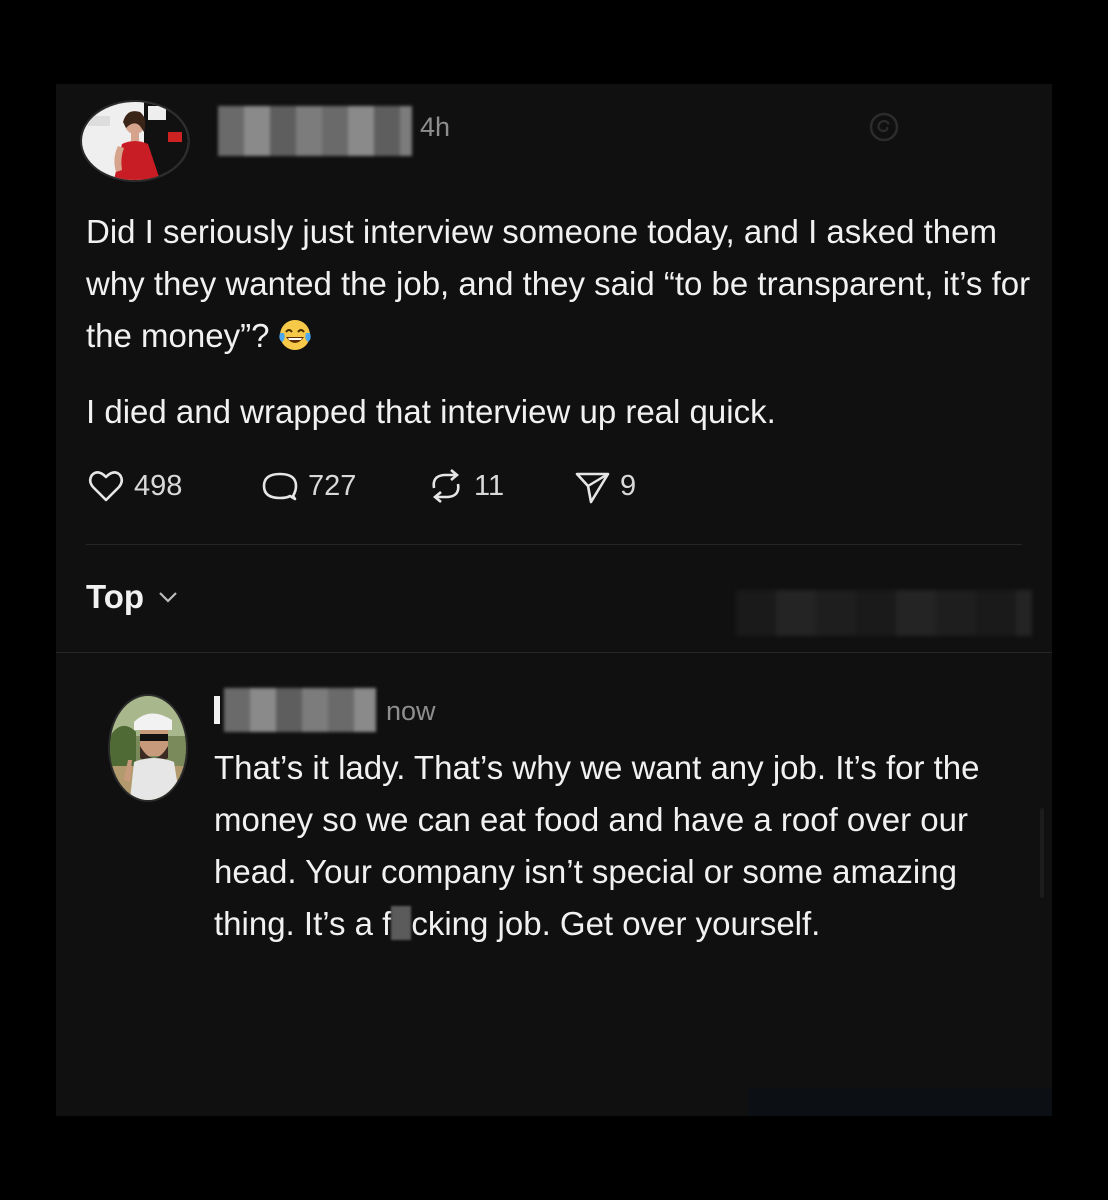 The height and width of the screenshot is (1200, 1108). Describe the element at coordinates (628, 485) in the screenshot. I see `share-count: 9` at that location.